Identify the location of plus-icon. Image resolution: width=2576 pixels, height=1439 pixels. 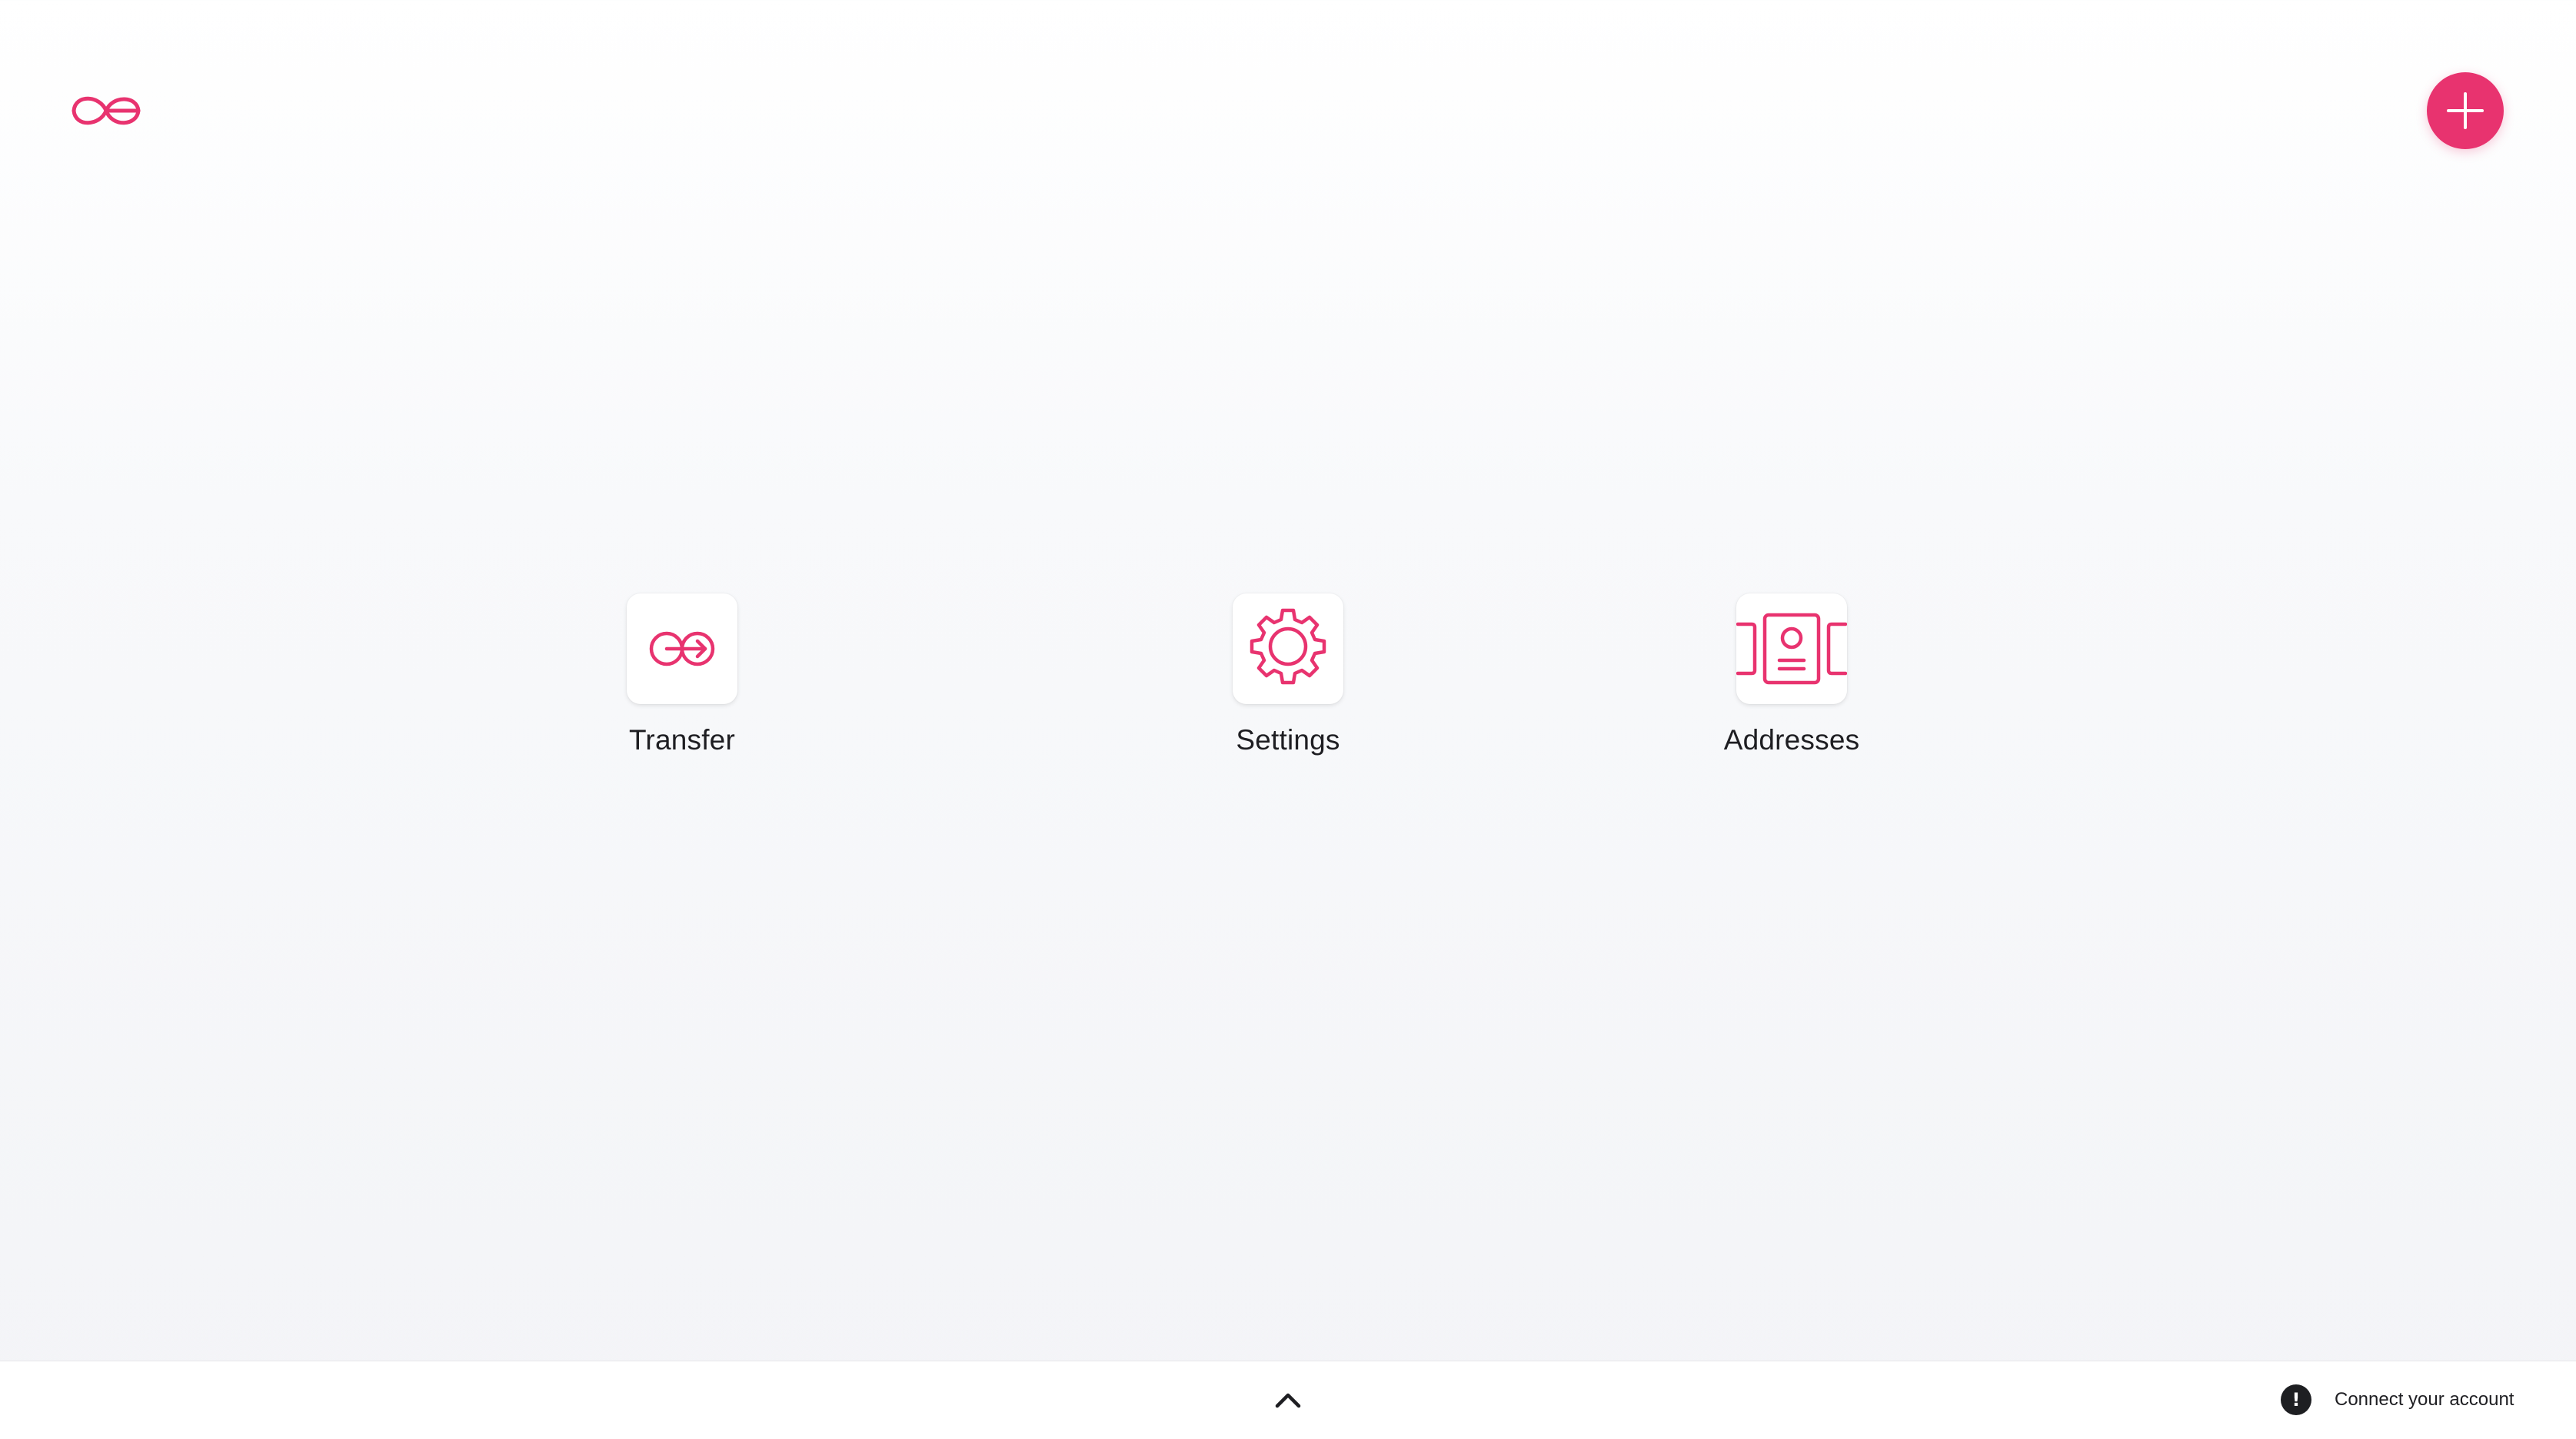
(2465, 110).